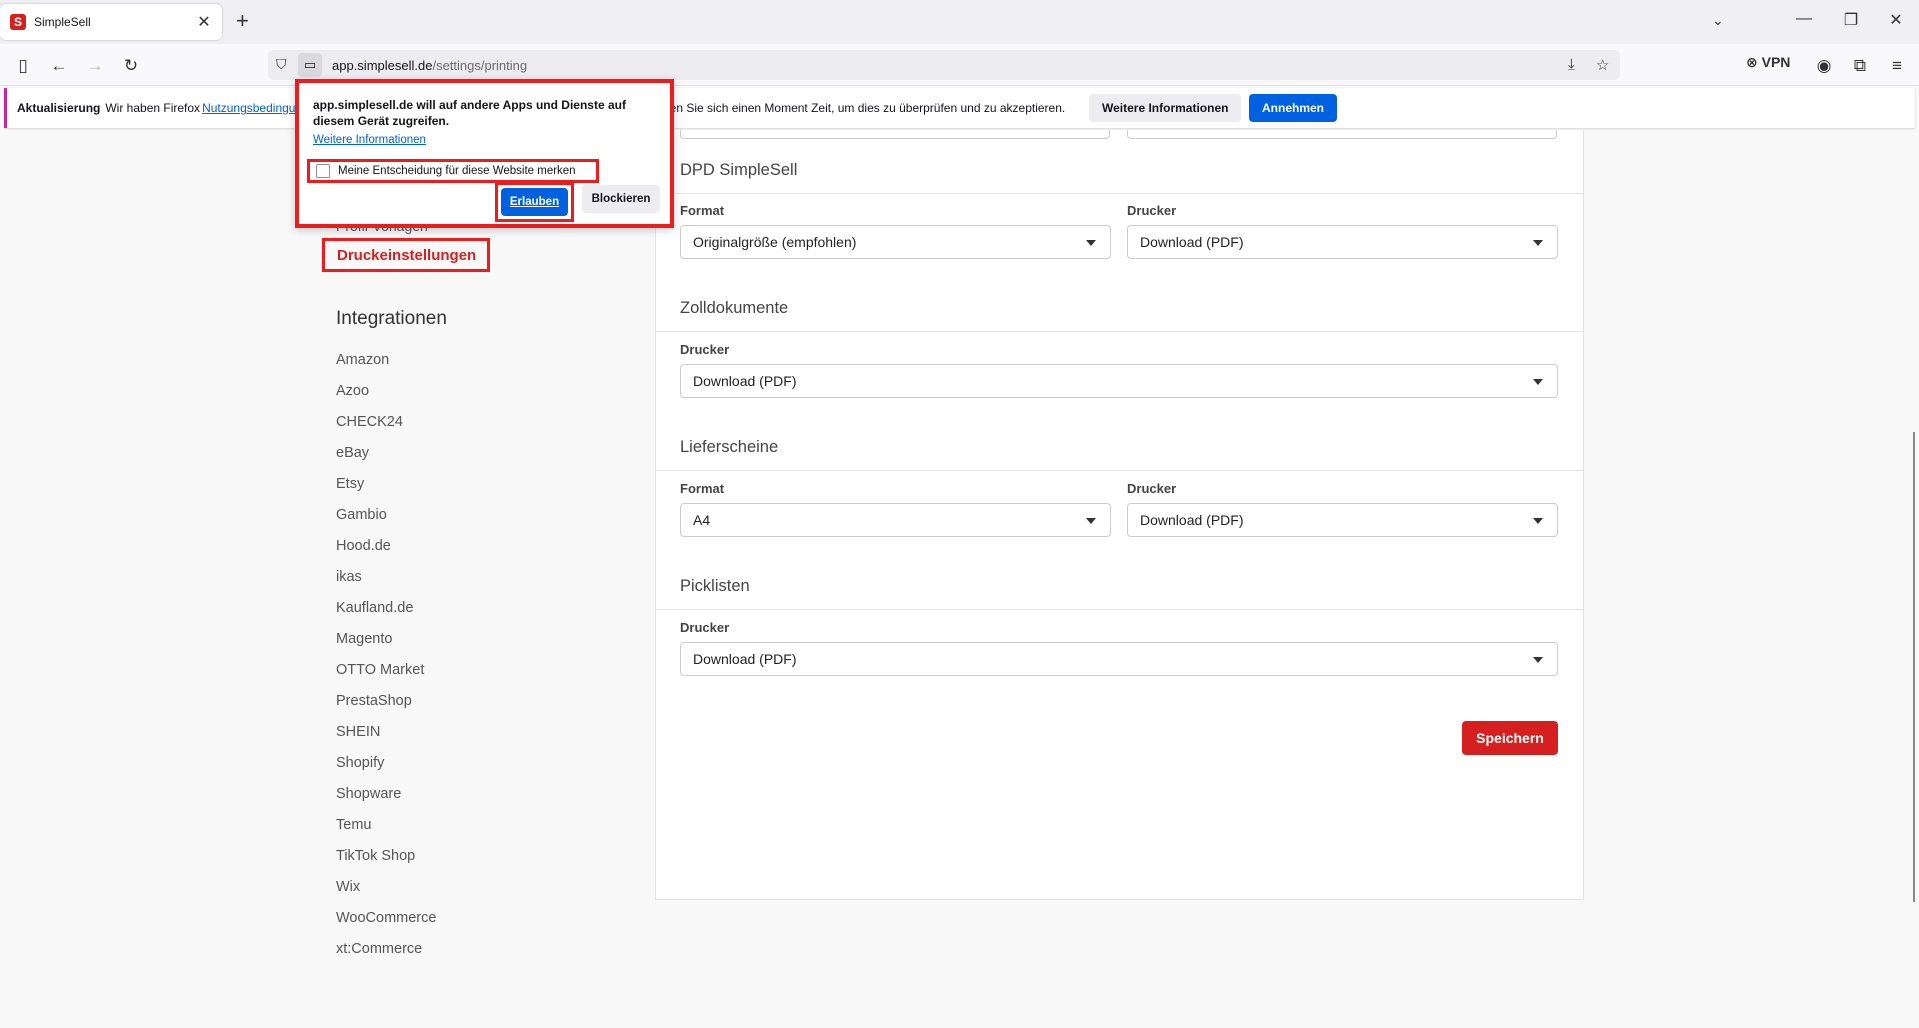  I want to click on menu-icon: ≡, so click(1897, 66).